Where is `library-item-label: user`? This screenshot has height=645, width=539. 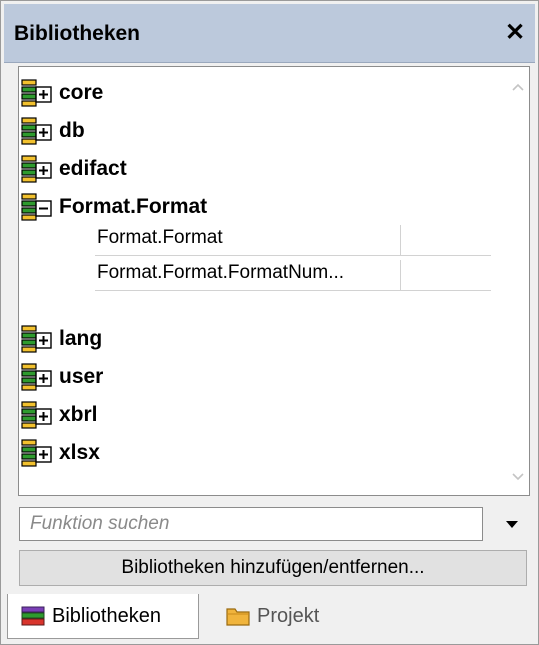 library-item-label: user is located at coordinates (81, 376).